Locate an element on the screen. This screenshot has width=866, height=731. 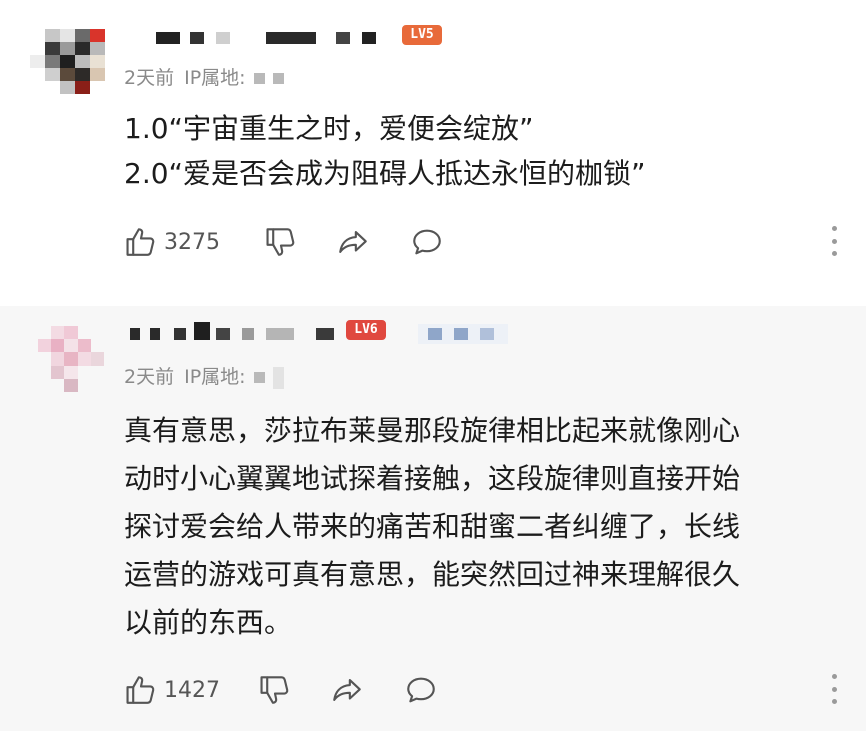
like-count: 3275 is located at coordinates (192, 242).